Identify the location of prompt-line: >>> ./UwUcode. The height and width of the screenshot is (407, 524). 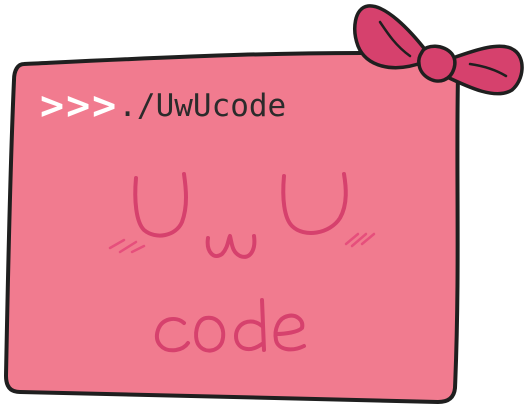
(163, 106).